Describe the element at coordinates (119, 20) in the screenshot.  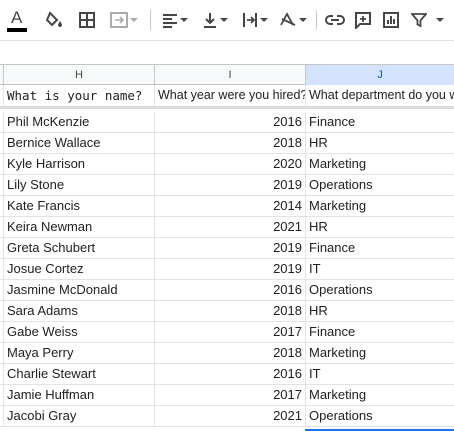
I see `merge-cells-icon` at that location.